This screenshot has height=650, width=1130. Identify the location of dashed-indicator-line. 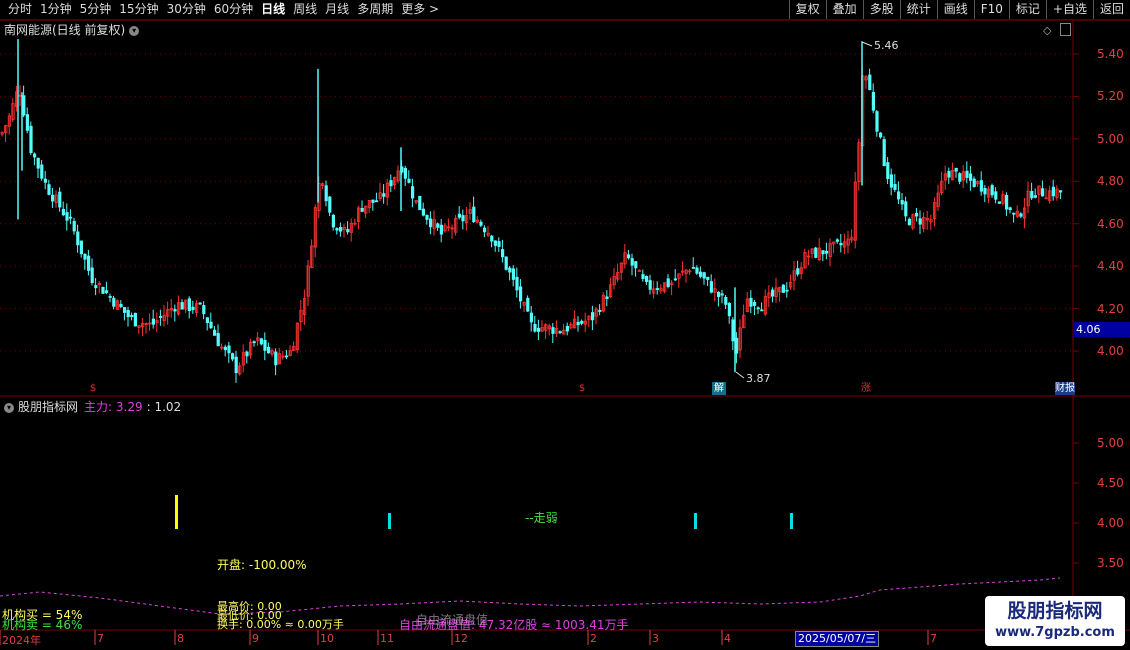
(530, 596).